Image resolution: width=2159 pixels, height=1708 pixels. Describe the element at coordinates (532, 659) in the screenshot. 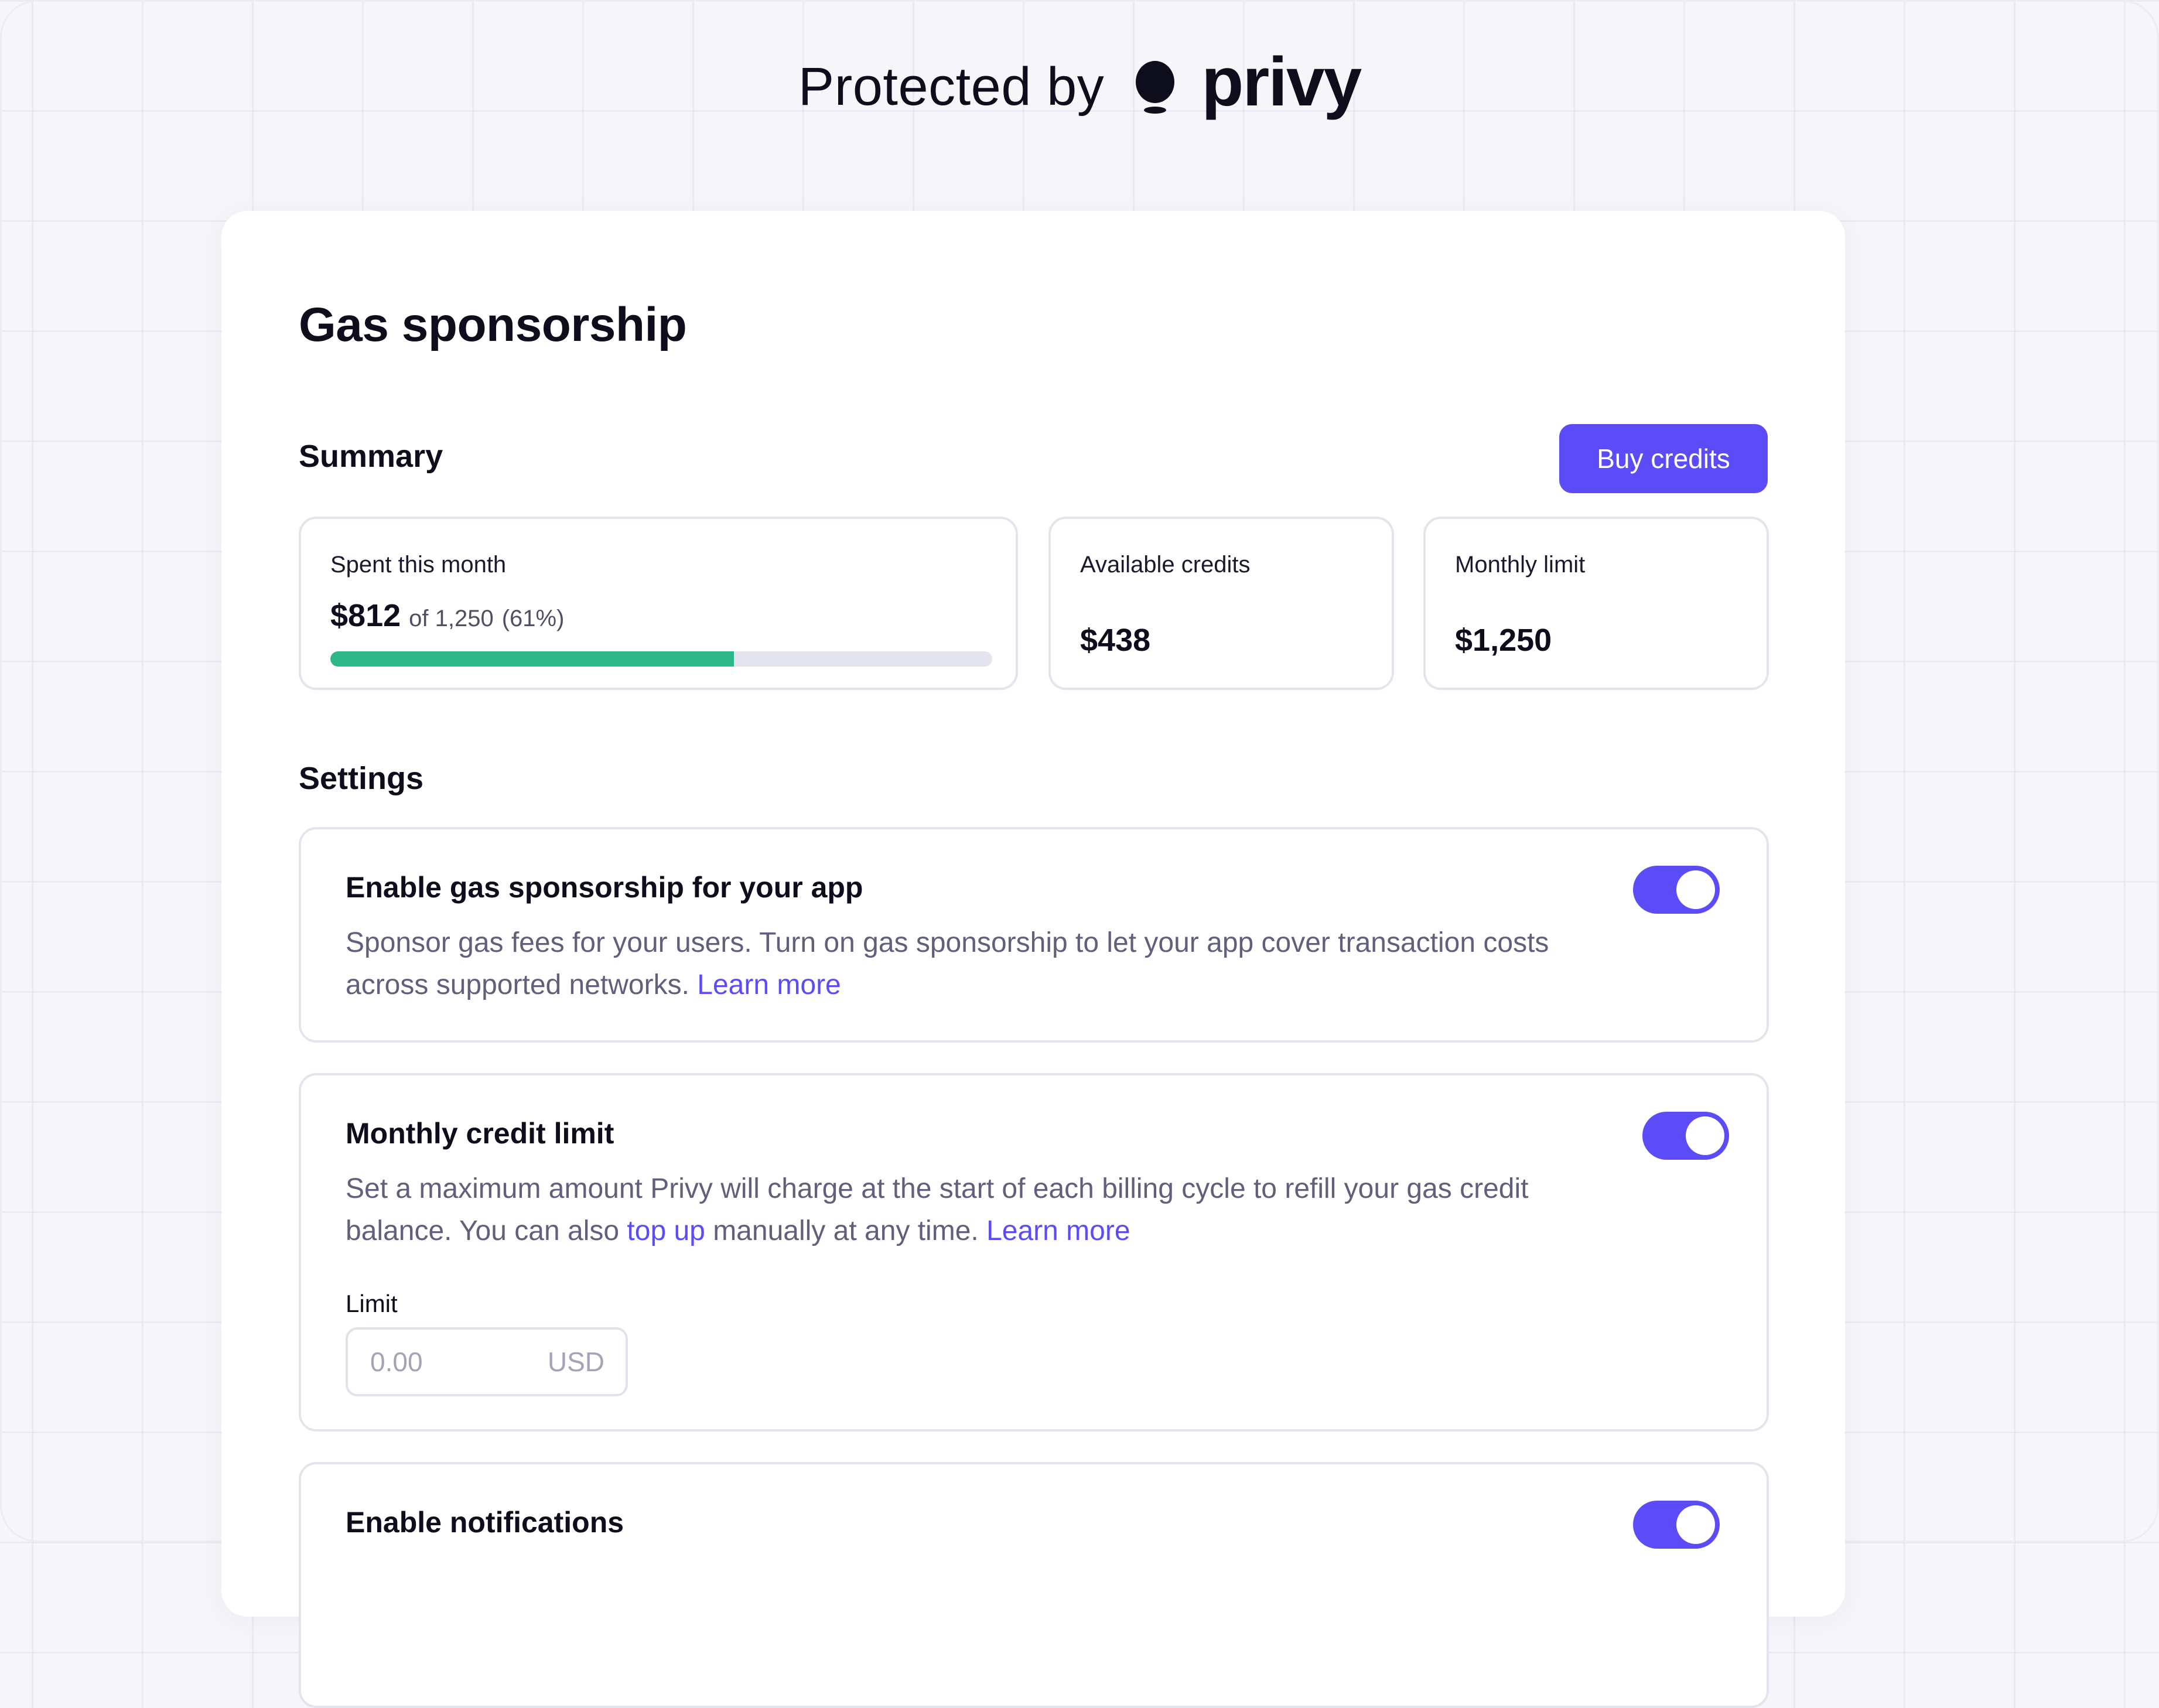

I see `spent-progress-fill` at that location.